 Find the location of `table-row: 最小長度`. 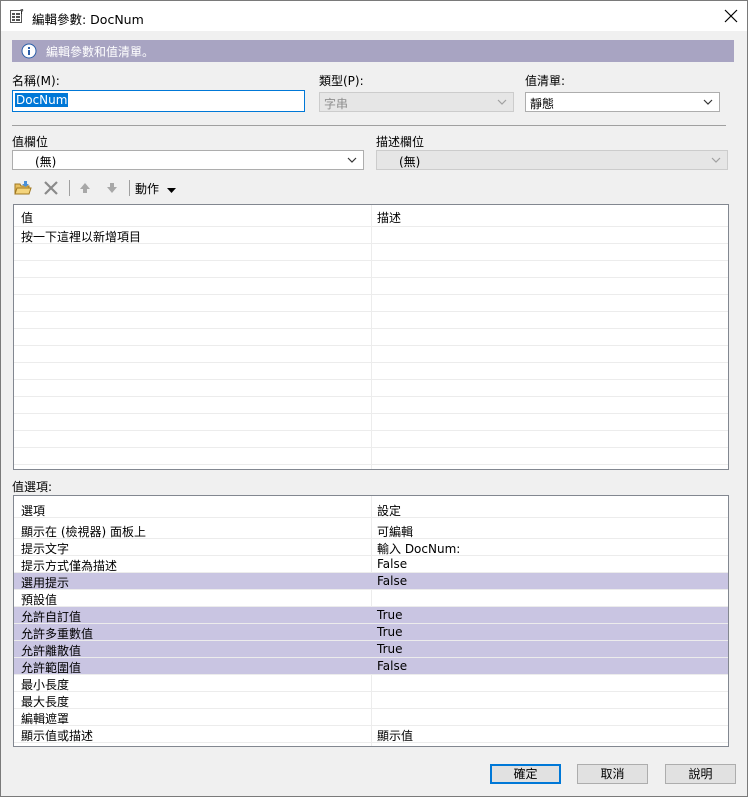

table-row: 最小長度 is located at coordinates (371, 683).